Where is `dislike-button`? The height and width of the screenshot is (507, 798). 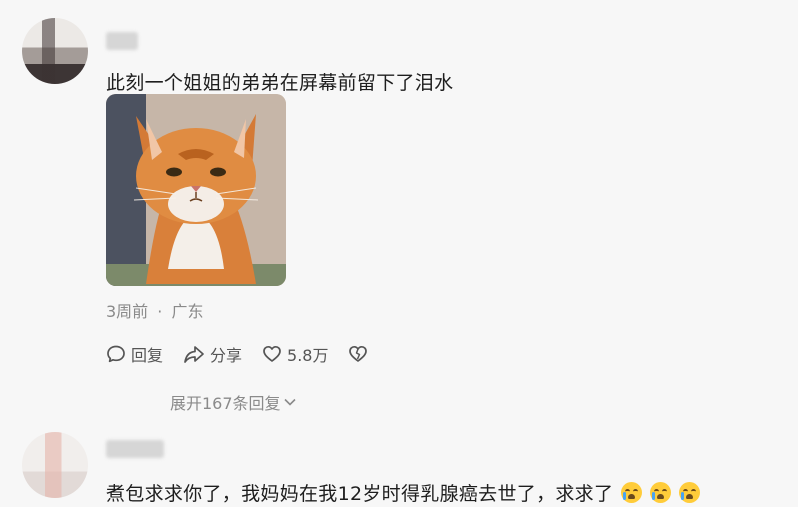
dislike-button is located at coordinates (360, 354).